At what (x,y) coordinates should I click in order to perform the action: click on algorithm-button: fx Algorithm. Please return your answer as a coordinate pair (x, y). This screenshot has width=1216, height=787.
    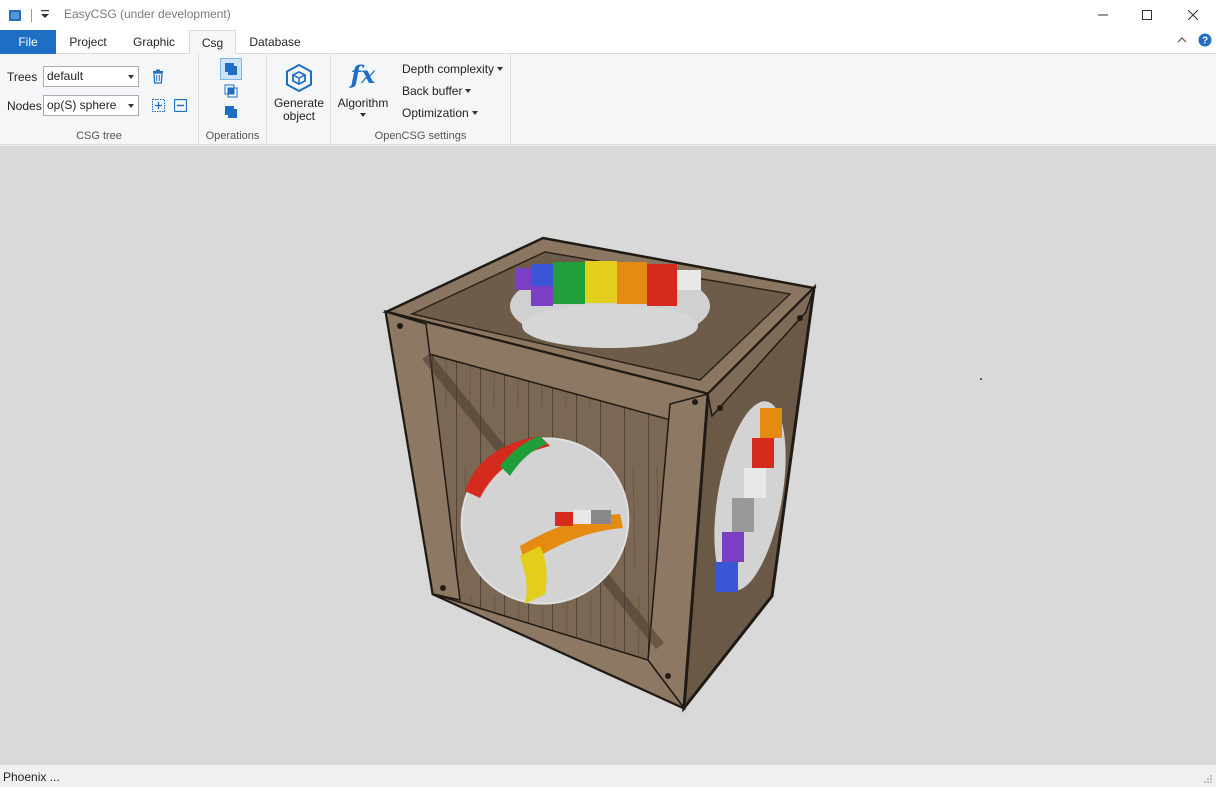
    Looking at the image, I should click on (363, 92).